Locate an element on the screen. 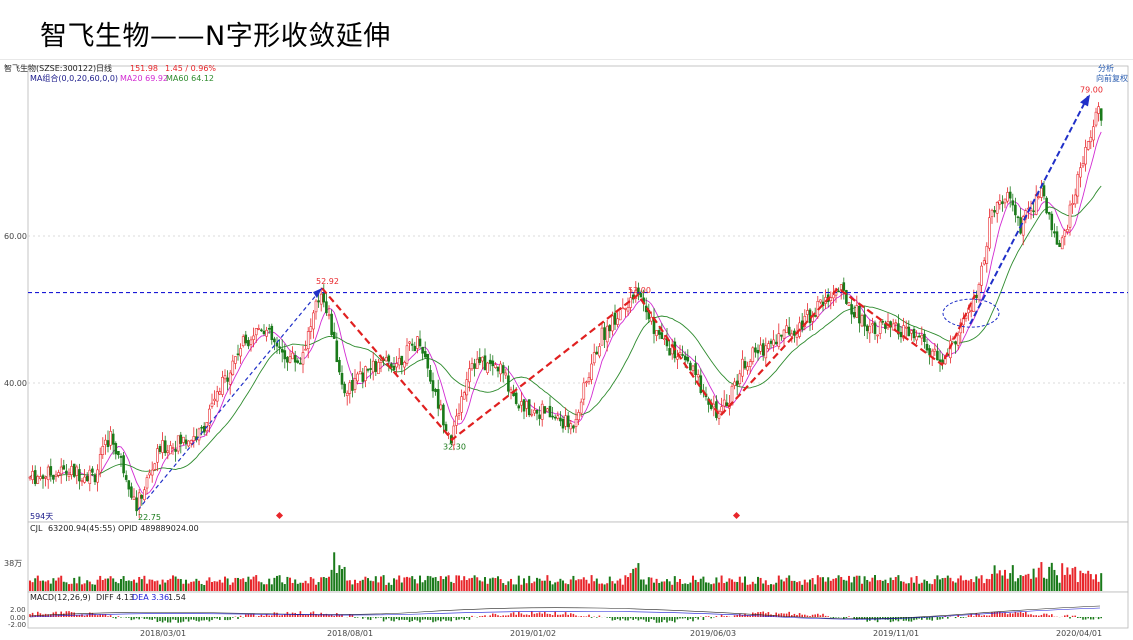 Image resolution: width=1133 pixels, height=640 pixels. price-annotation: 79.00 is located at coordinates (1091, 89).